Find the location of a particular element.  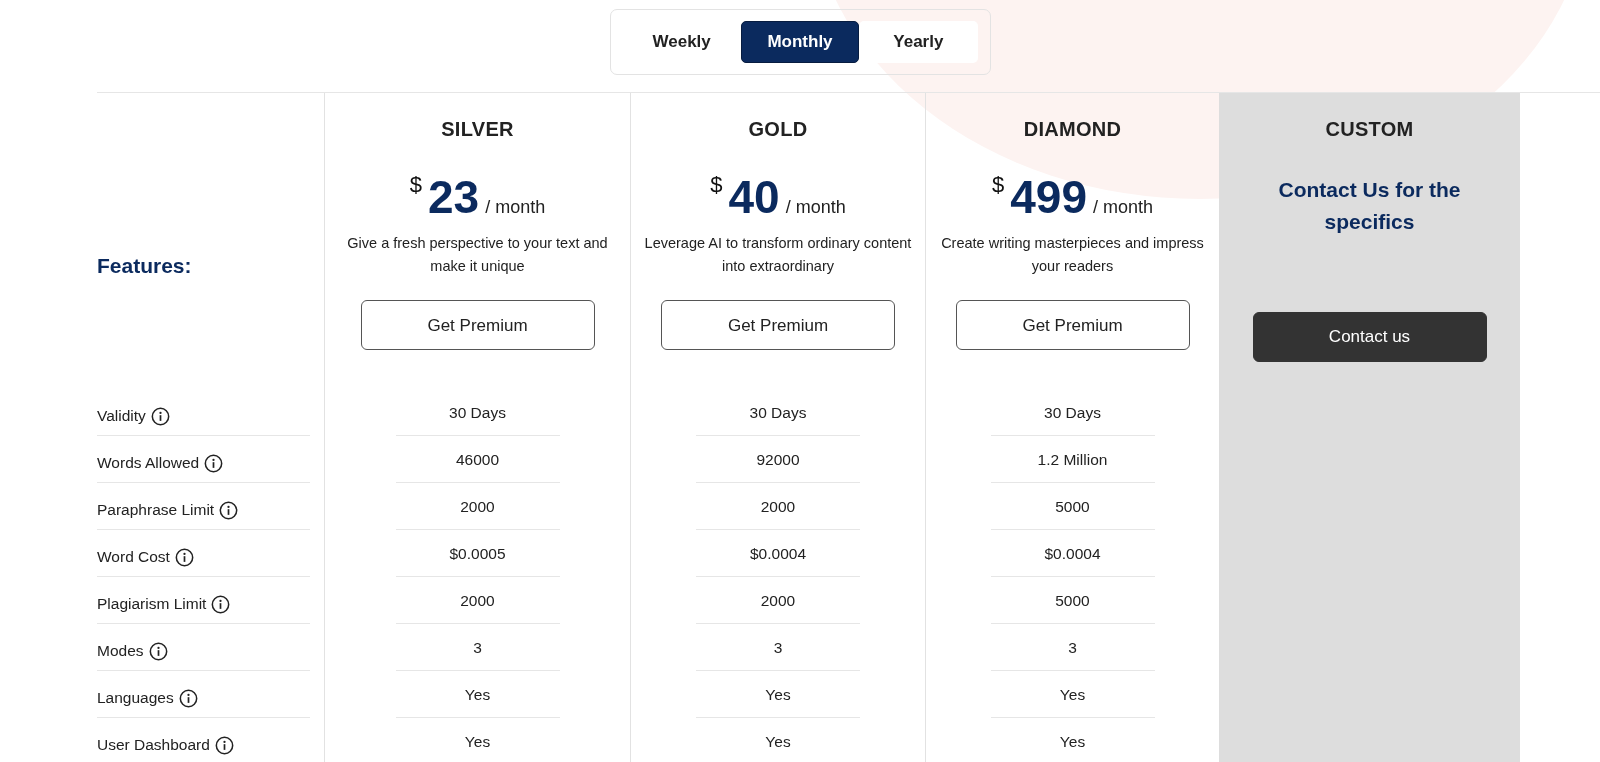

feature-label: Validity is located at coordinates (121, 416).